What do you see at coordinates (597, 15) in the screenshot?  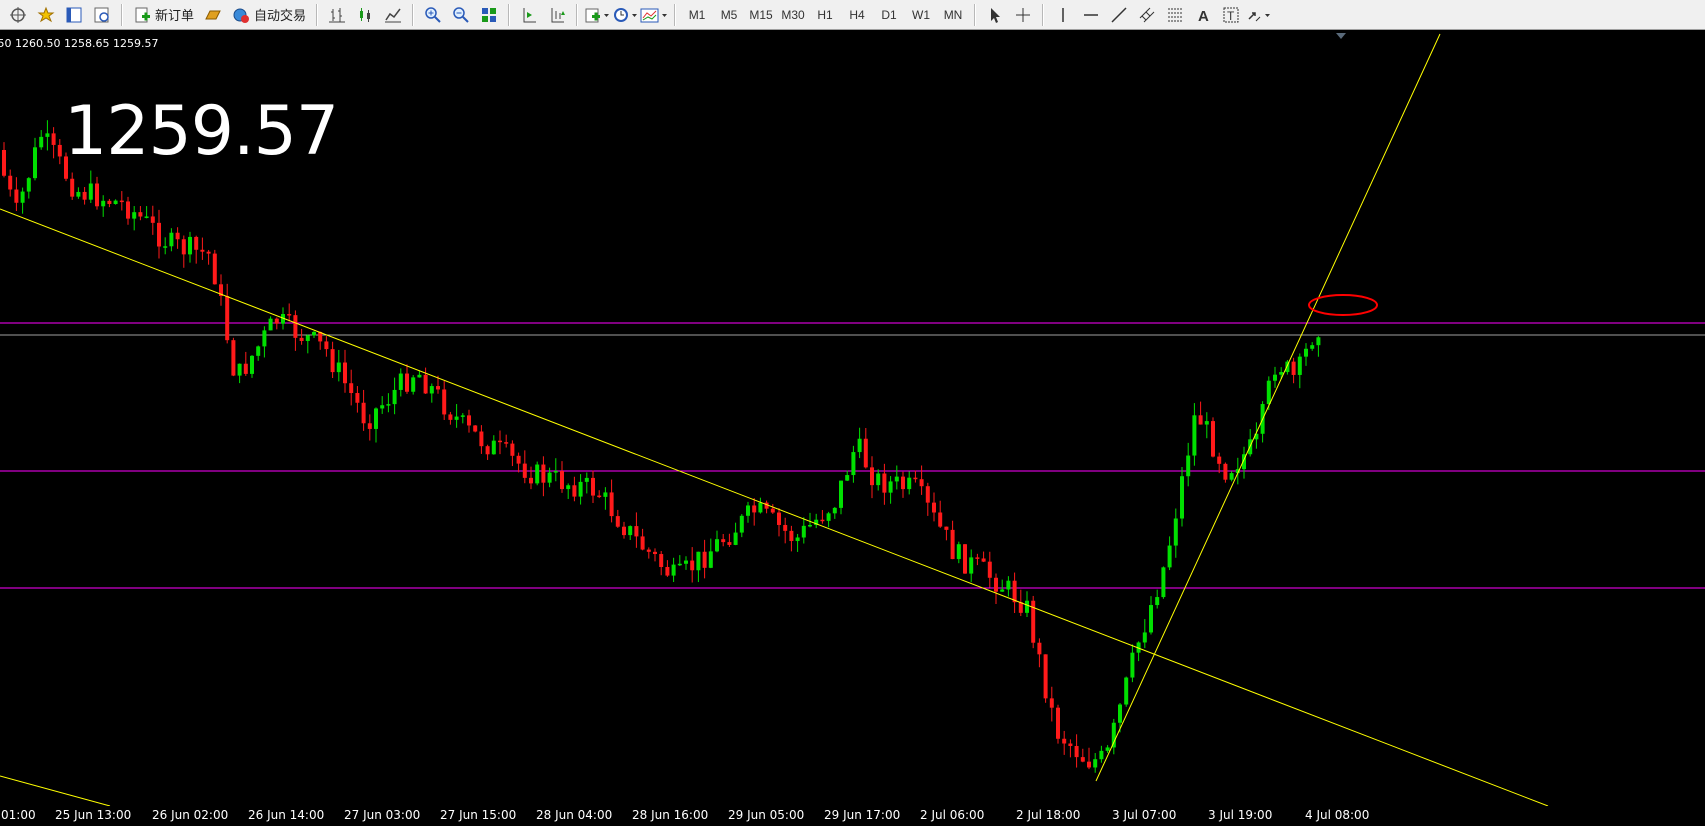 I see `indicators-dropdown-icon` at bounding box center [597, 15].